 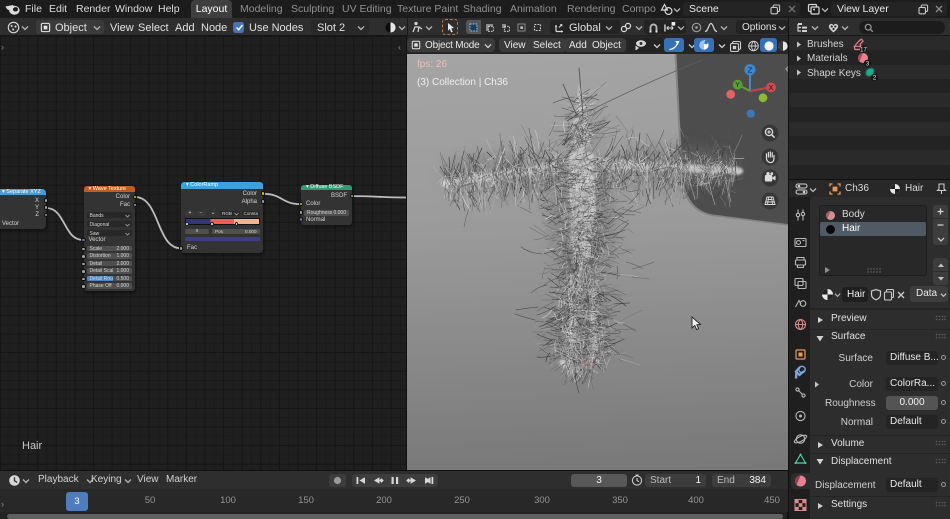 What do you see at coordinates (737, 85) in the screenshot?
I see `svg-text: Y` at bounding box center [737, 85].